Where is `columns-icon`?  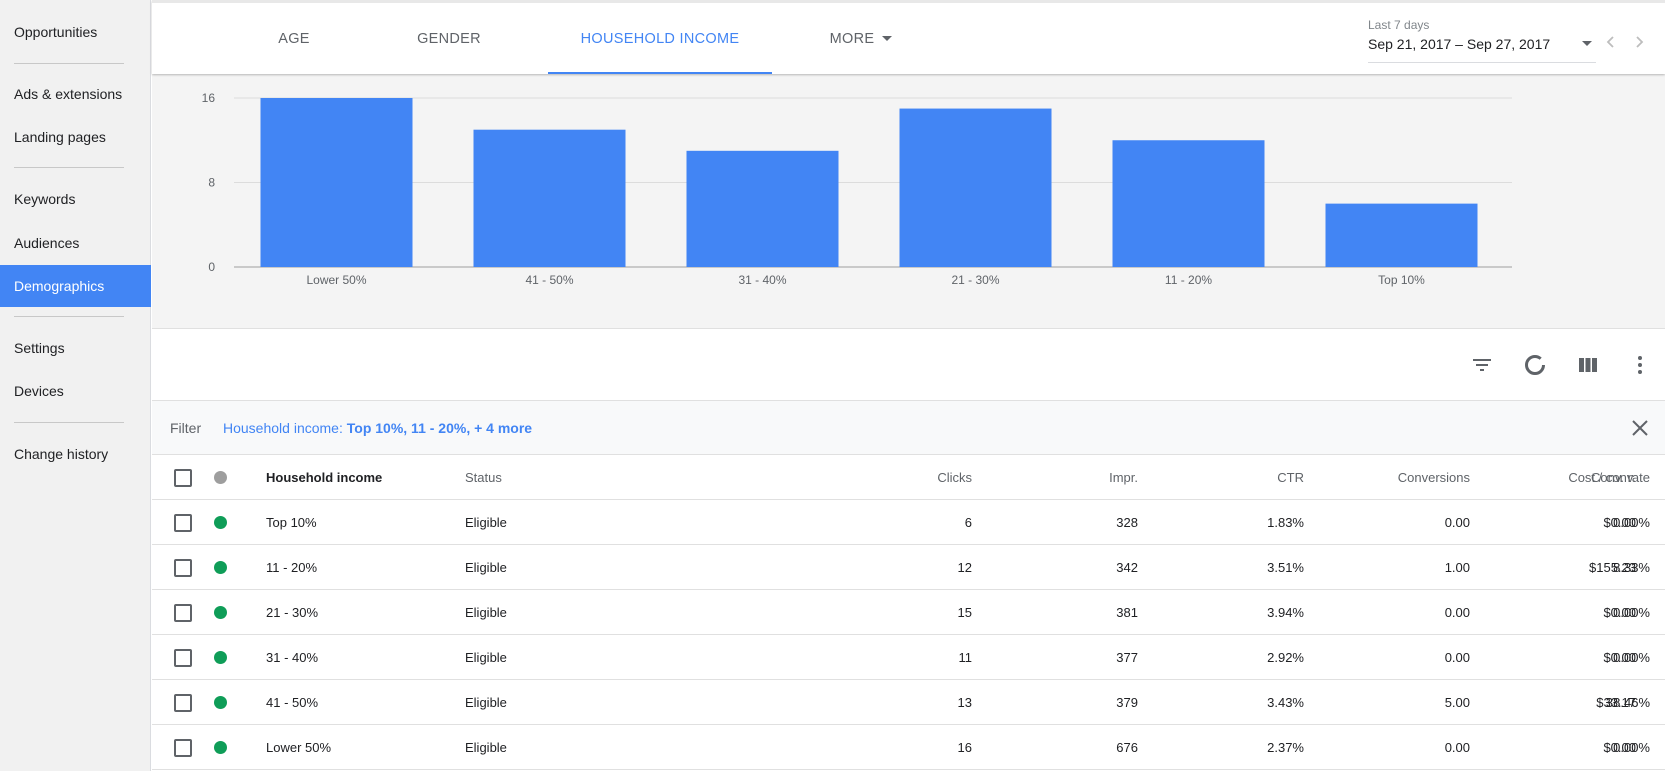 columns-icon is located at coordinates (1588, 365).